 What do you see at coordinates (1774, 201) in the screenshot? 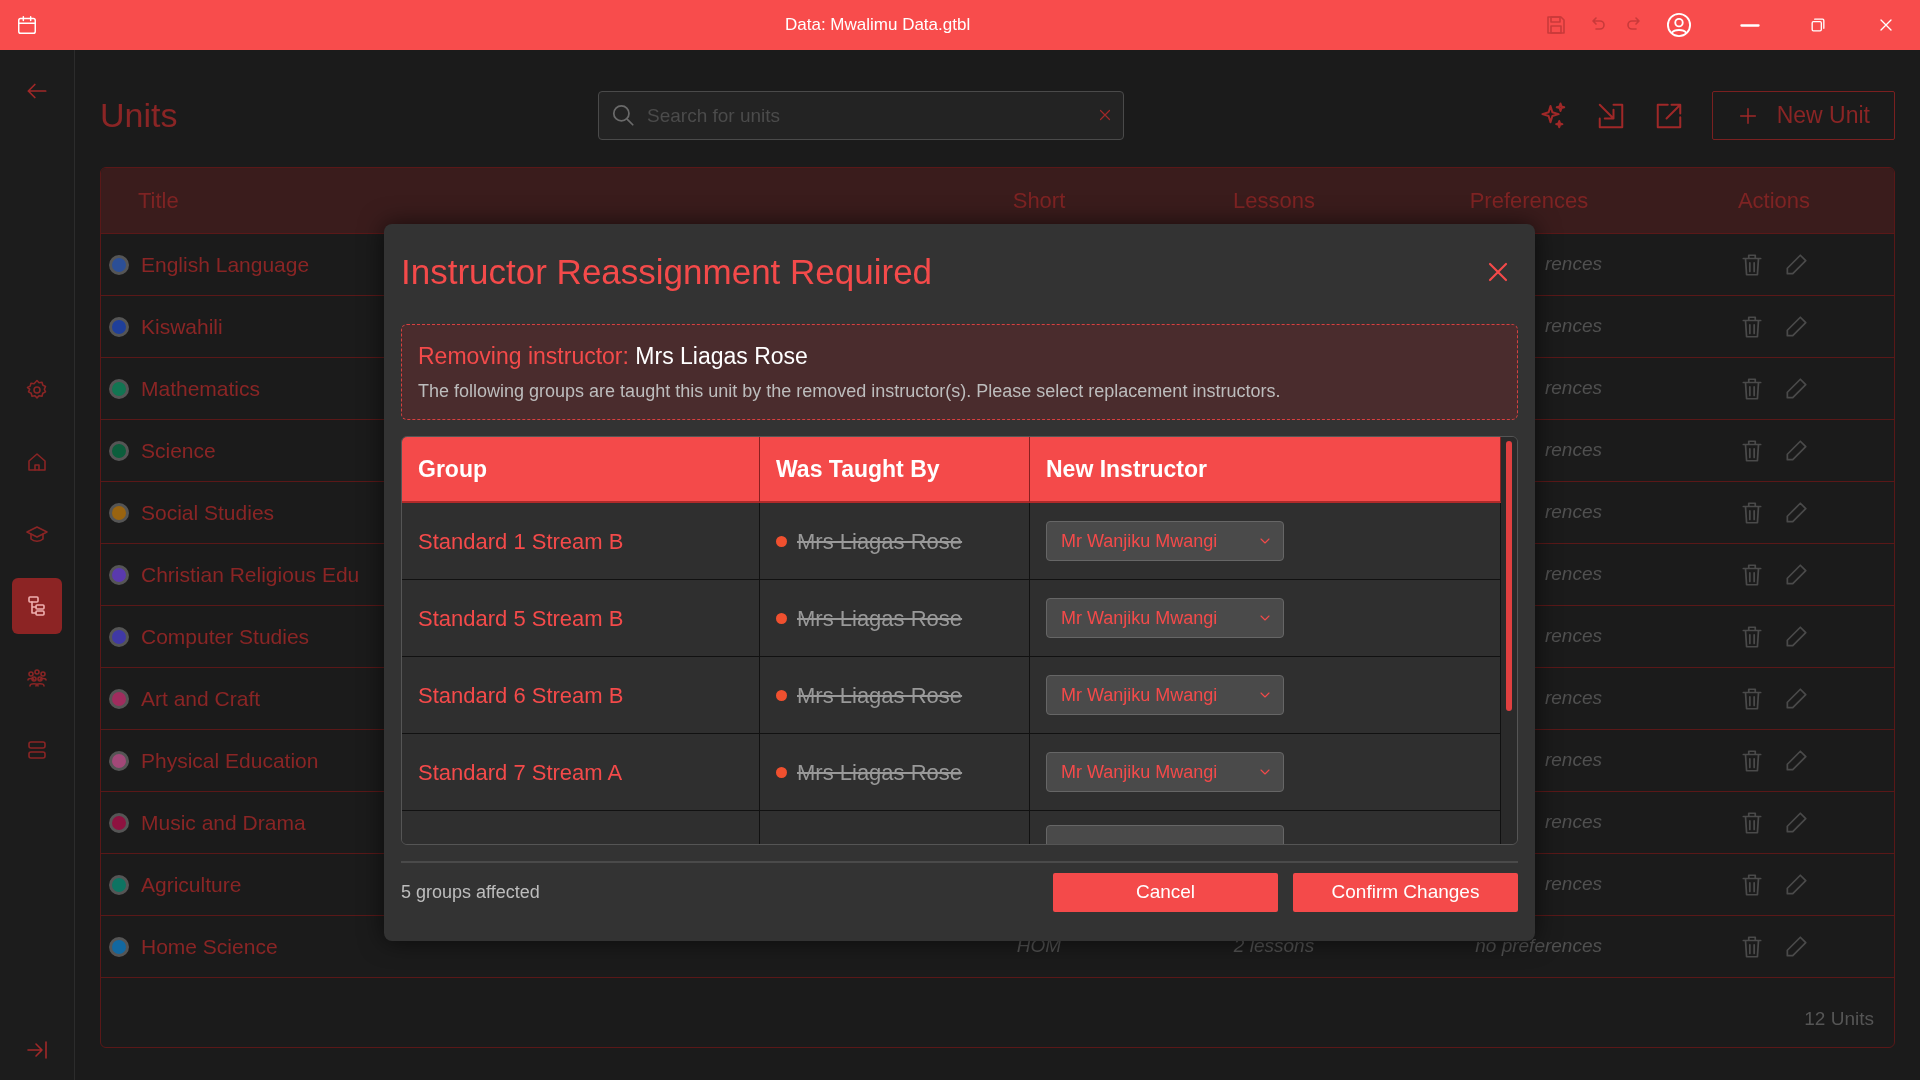
I see `column-header: Actions` at bounding box center [1774, 201].